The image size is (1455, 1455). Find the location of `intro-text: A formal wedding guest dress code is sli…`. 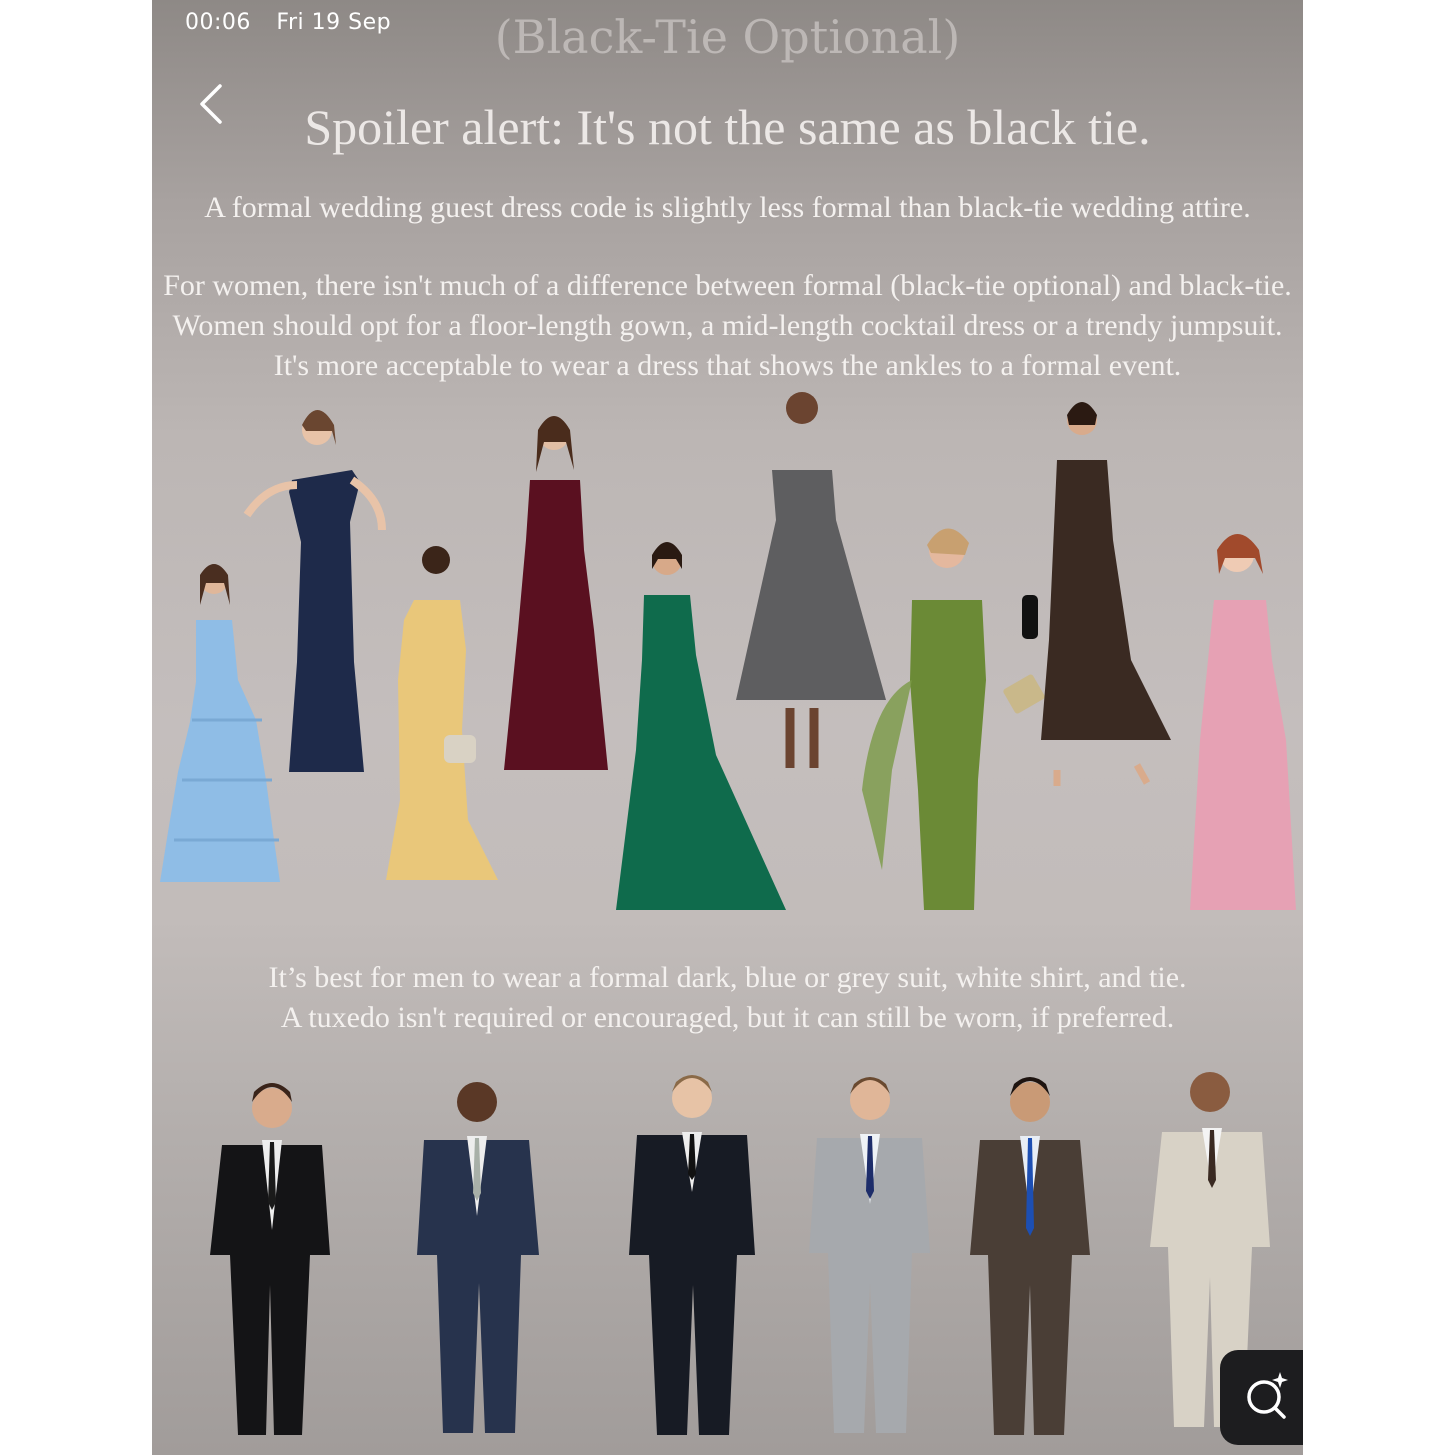

intro-text: A formal wedding guest dress code is sli… is located at coordinates (727, 207).